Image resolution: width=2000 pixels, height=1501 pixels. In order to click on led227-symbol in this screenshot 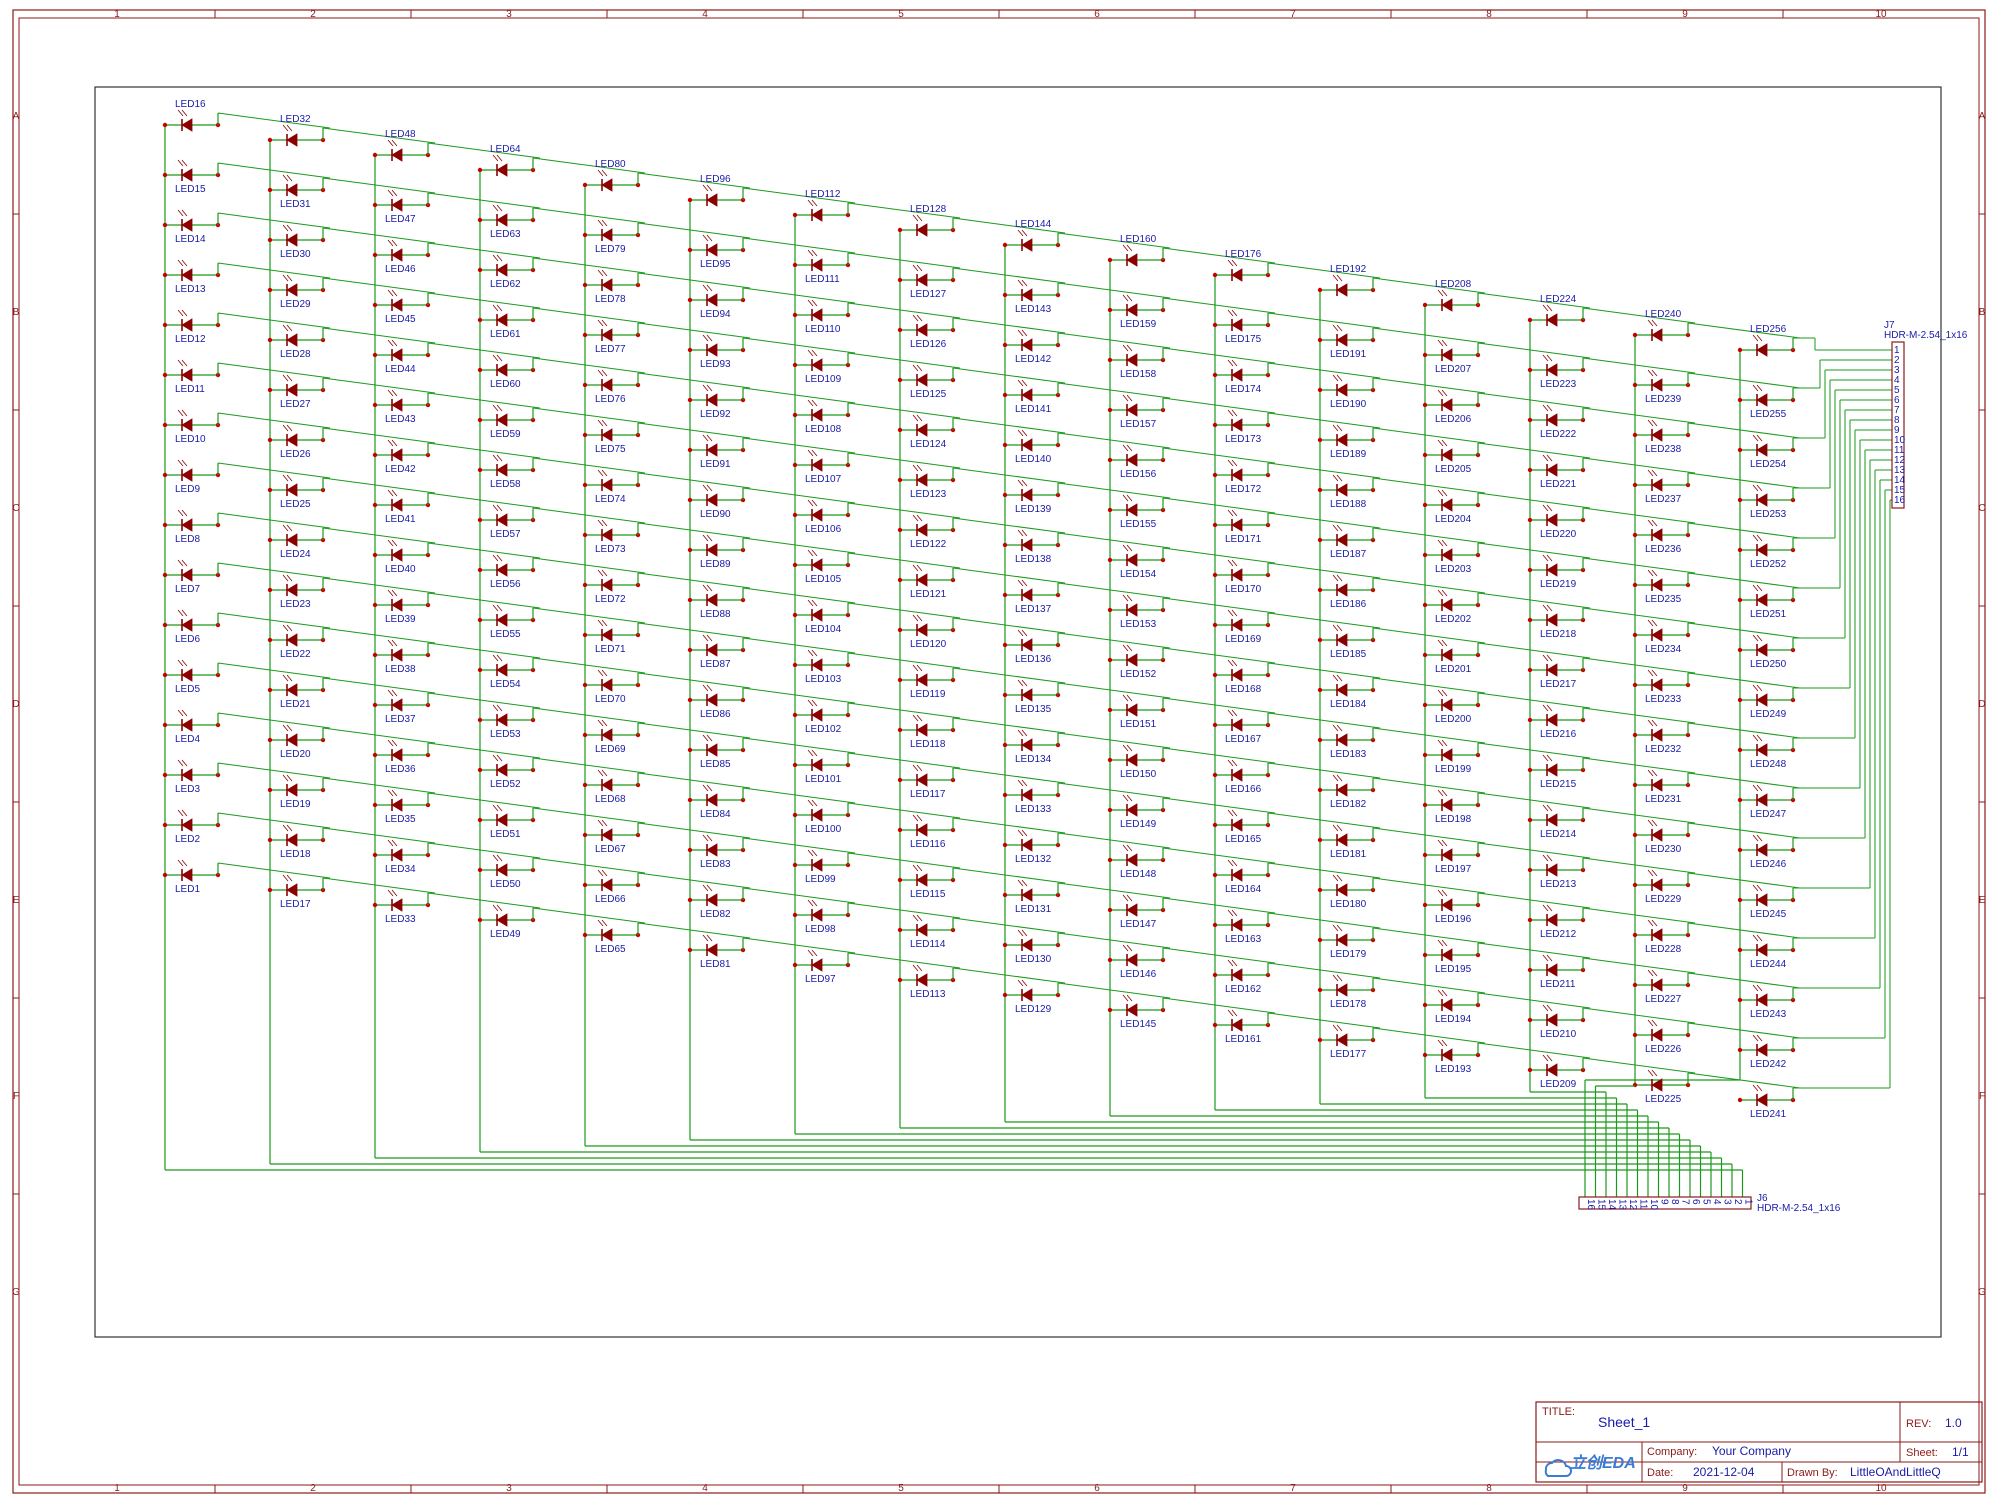, I will do `click(1655, 980)`.